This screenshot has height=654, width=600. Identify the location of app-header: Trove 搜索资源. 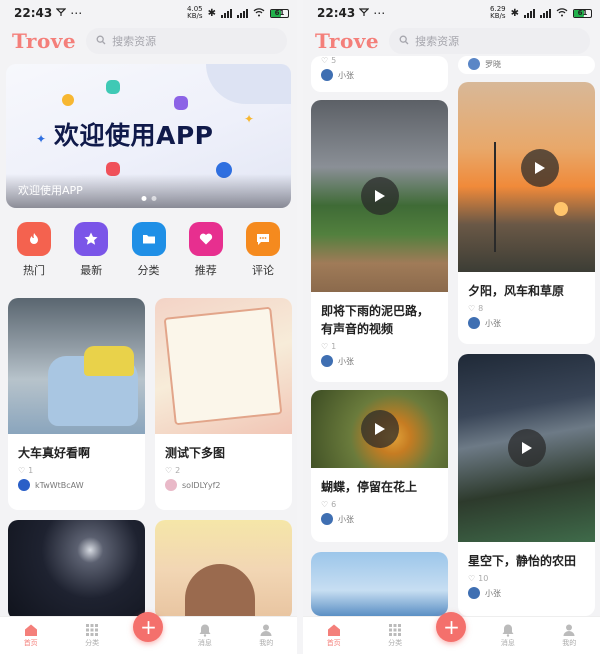
(451, 41).